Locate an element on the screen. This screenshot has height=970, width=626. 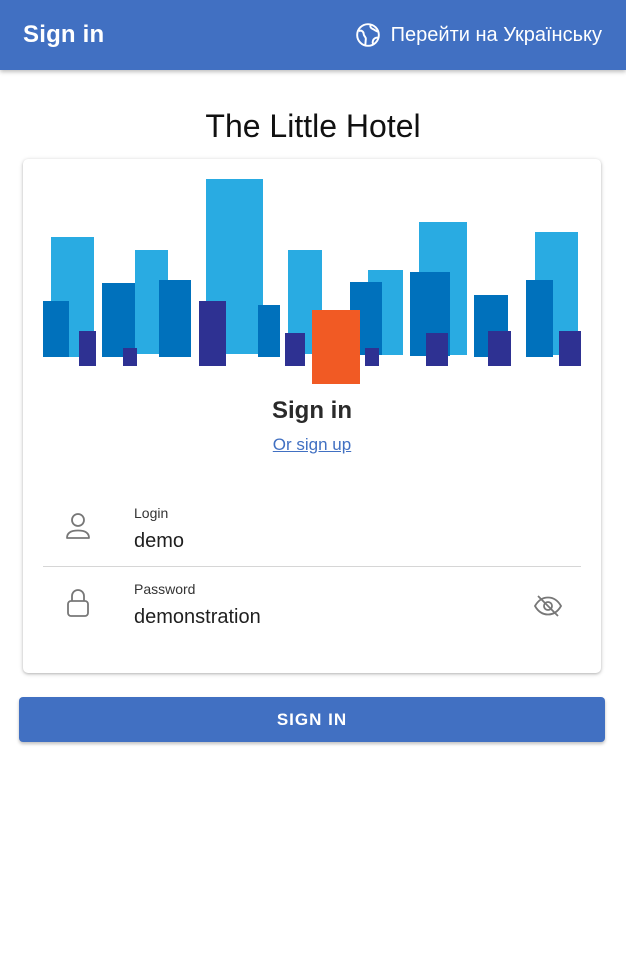
login-input is located at coordinates (314, 541).